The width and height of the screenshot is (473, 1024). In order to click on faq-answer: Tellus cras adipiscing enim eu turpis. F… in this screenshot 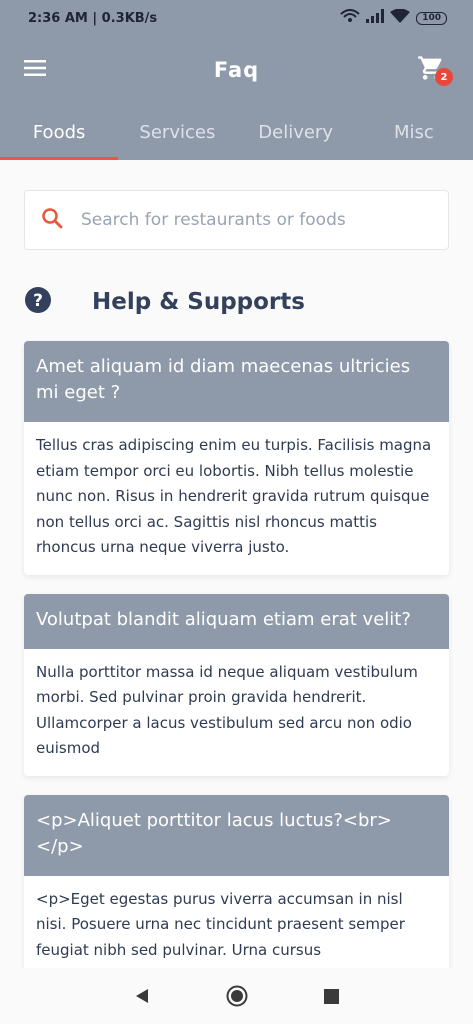, I will do `click(234, 496)`.